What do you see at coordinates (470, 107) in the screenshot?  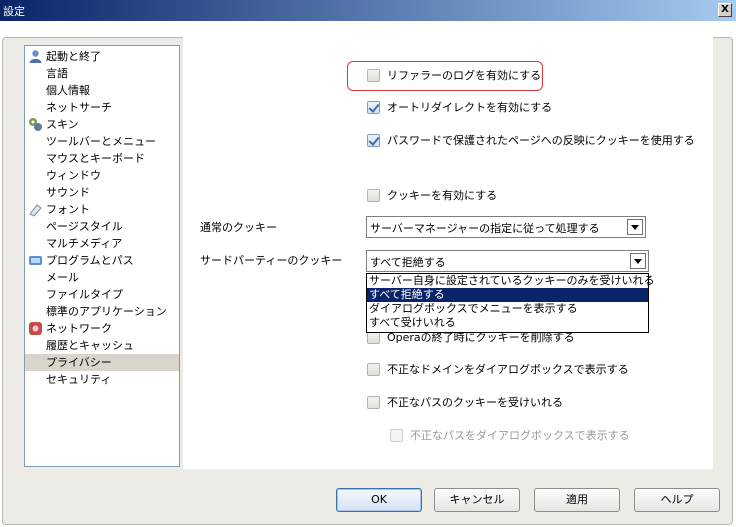 I see `auto-redirect-label: オートリダイレクトを有効にする` at bounding box center [470, 107].